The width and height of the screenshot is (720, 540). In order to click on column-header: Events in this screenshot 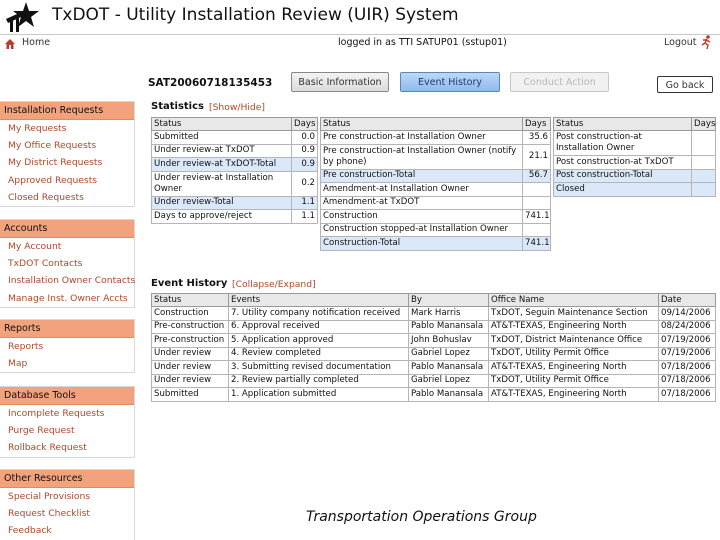, I will do `click(318, 300)`.